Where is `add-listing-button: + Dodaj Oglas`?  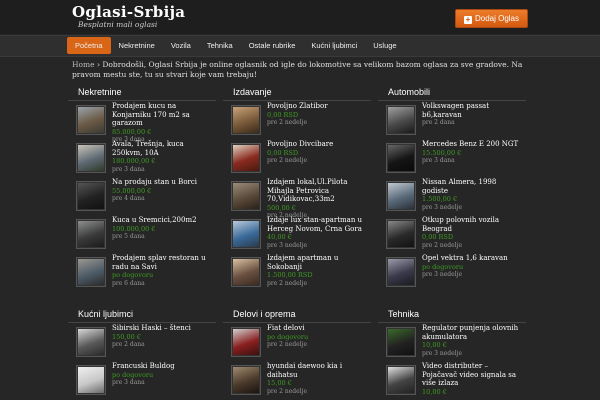
add-listing-button: + Dodaj Oglas is located at coordinates (491, 18).